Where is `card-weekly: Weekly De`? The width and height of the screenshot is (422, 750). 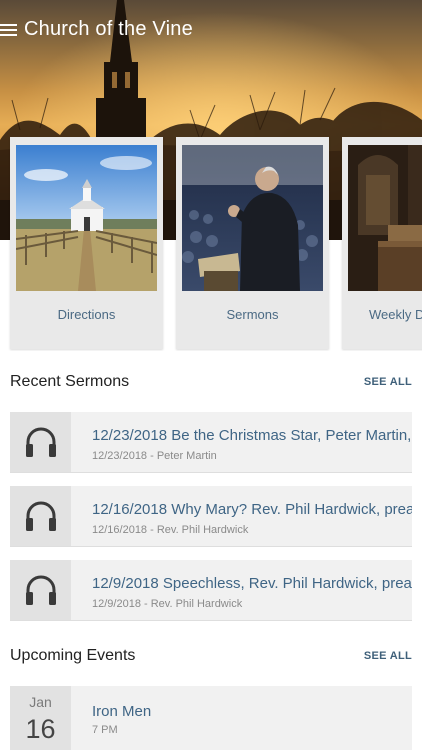 card-weekly: Weekly De is located at coordinates (382, 243).